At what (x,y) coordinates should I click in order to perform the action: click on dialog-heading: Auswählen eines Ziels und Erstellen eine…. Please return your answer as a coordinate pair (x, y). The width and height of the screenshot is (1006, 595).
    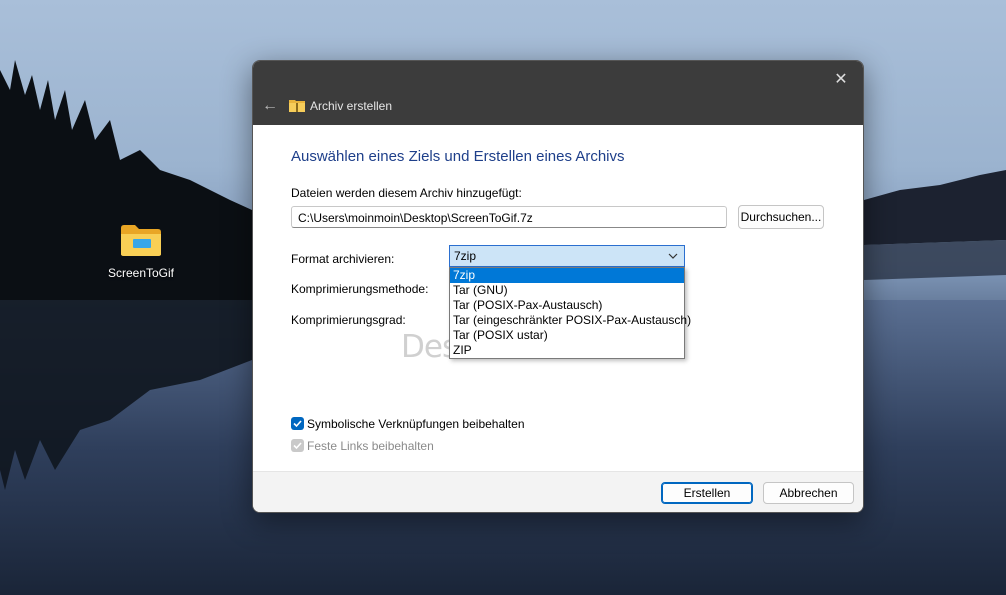
    Looking at the image, I should click on (458, 156).